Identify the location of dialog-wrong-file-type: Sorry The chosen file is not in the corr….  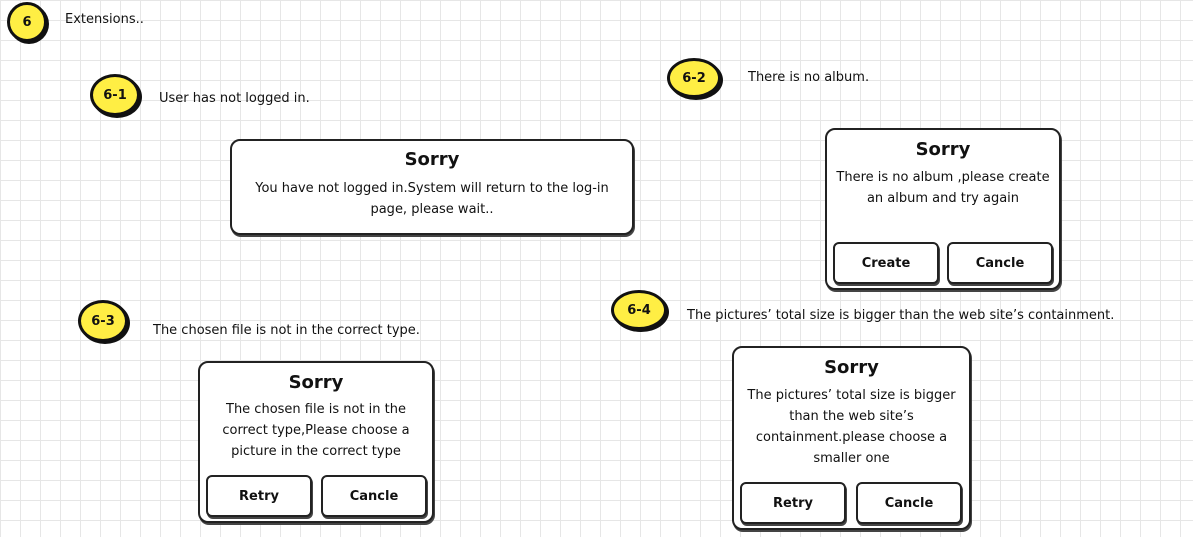
(316, 442).